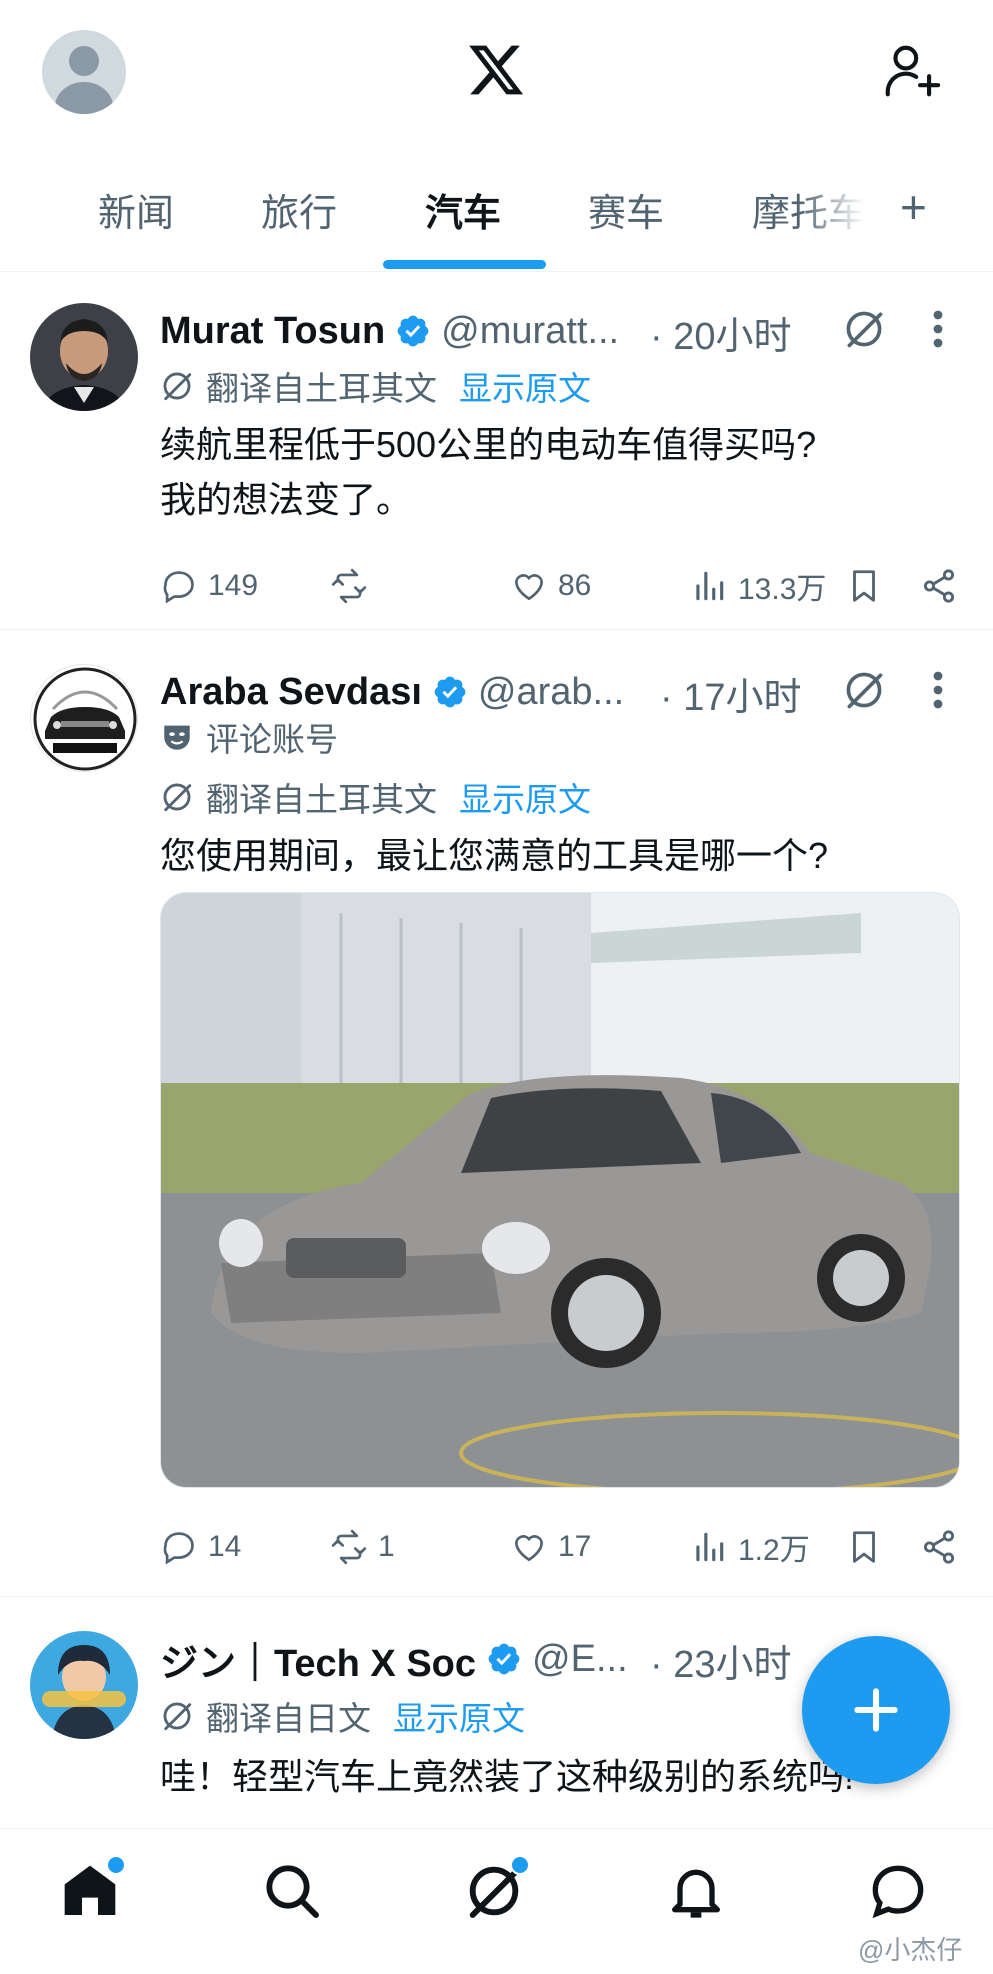 The height and width of the screenshot is (1974, 993). I want to click on post-actions: 14 1 17 1.2万, so click(560, 1547).